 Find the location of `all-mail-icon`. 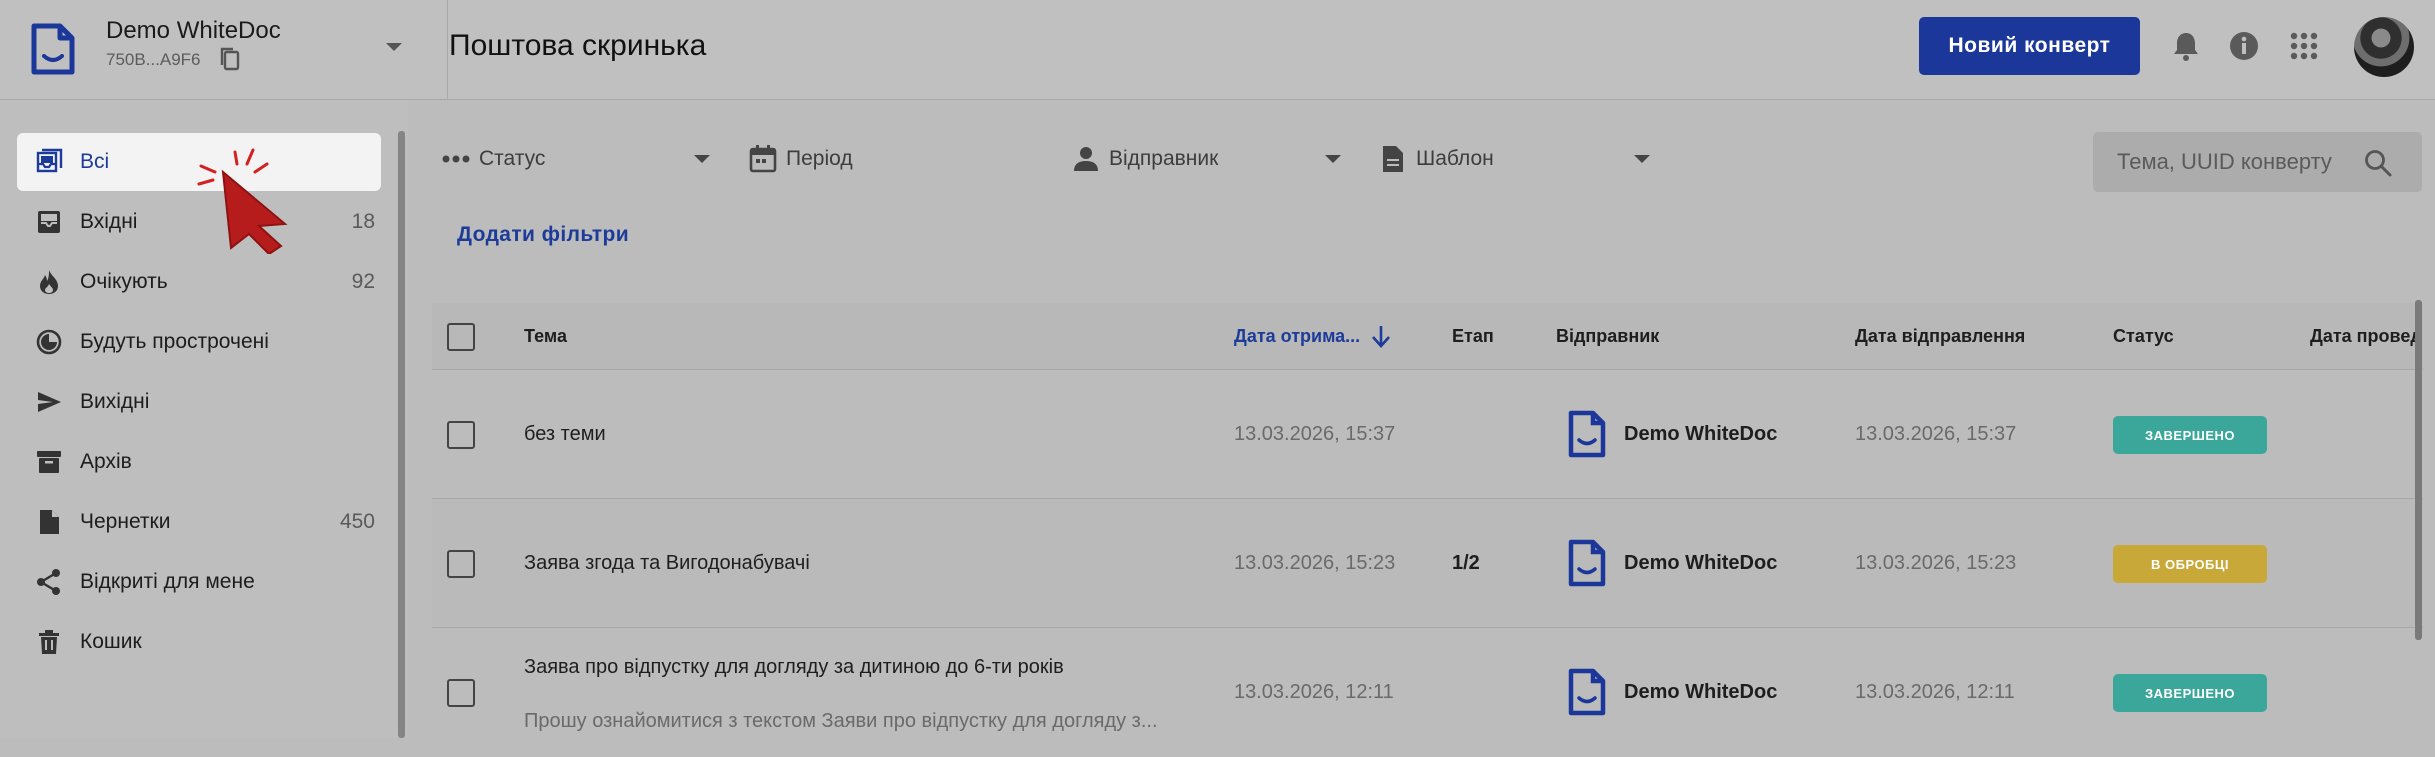

all-mail-icon is located at coordinates (49, 160).